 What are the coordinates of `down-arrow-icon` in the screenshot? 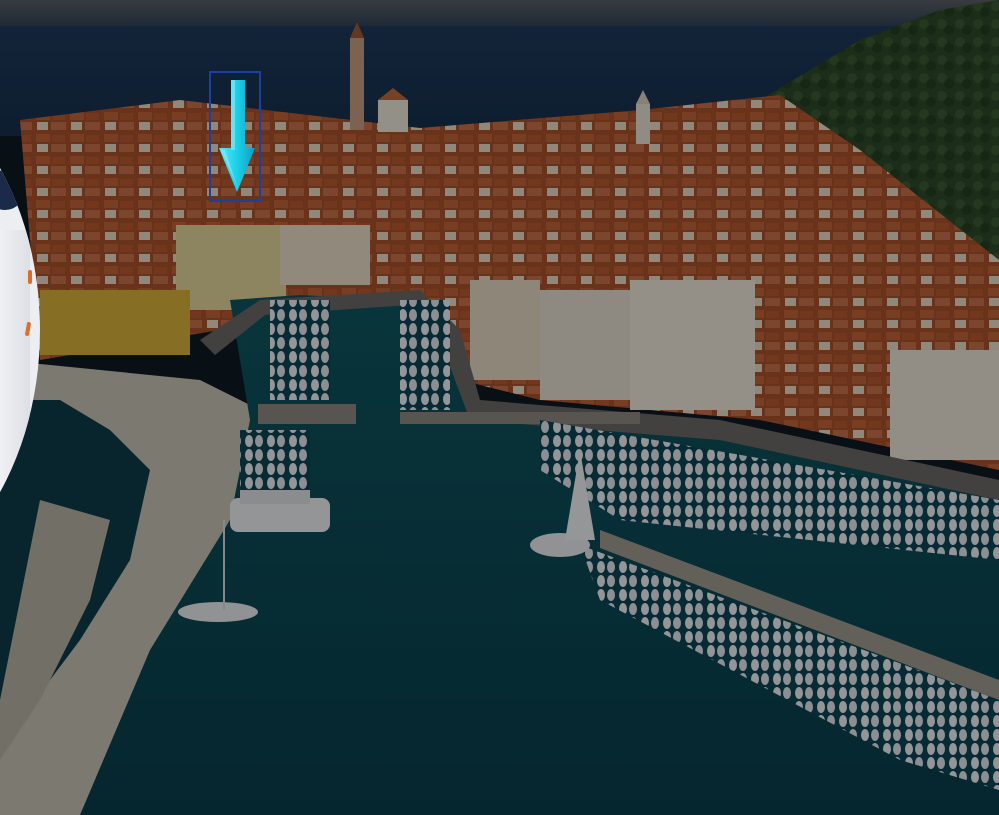 It's located at (237, 136).